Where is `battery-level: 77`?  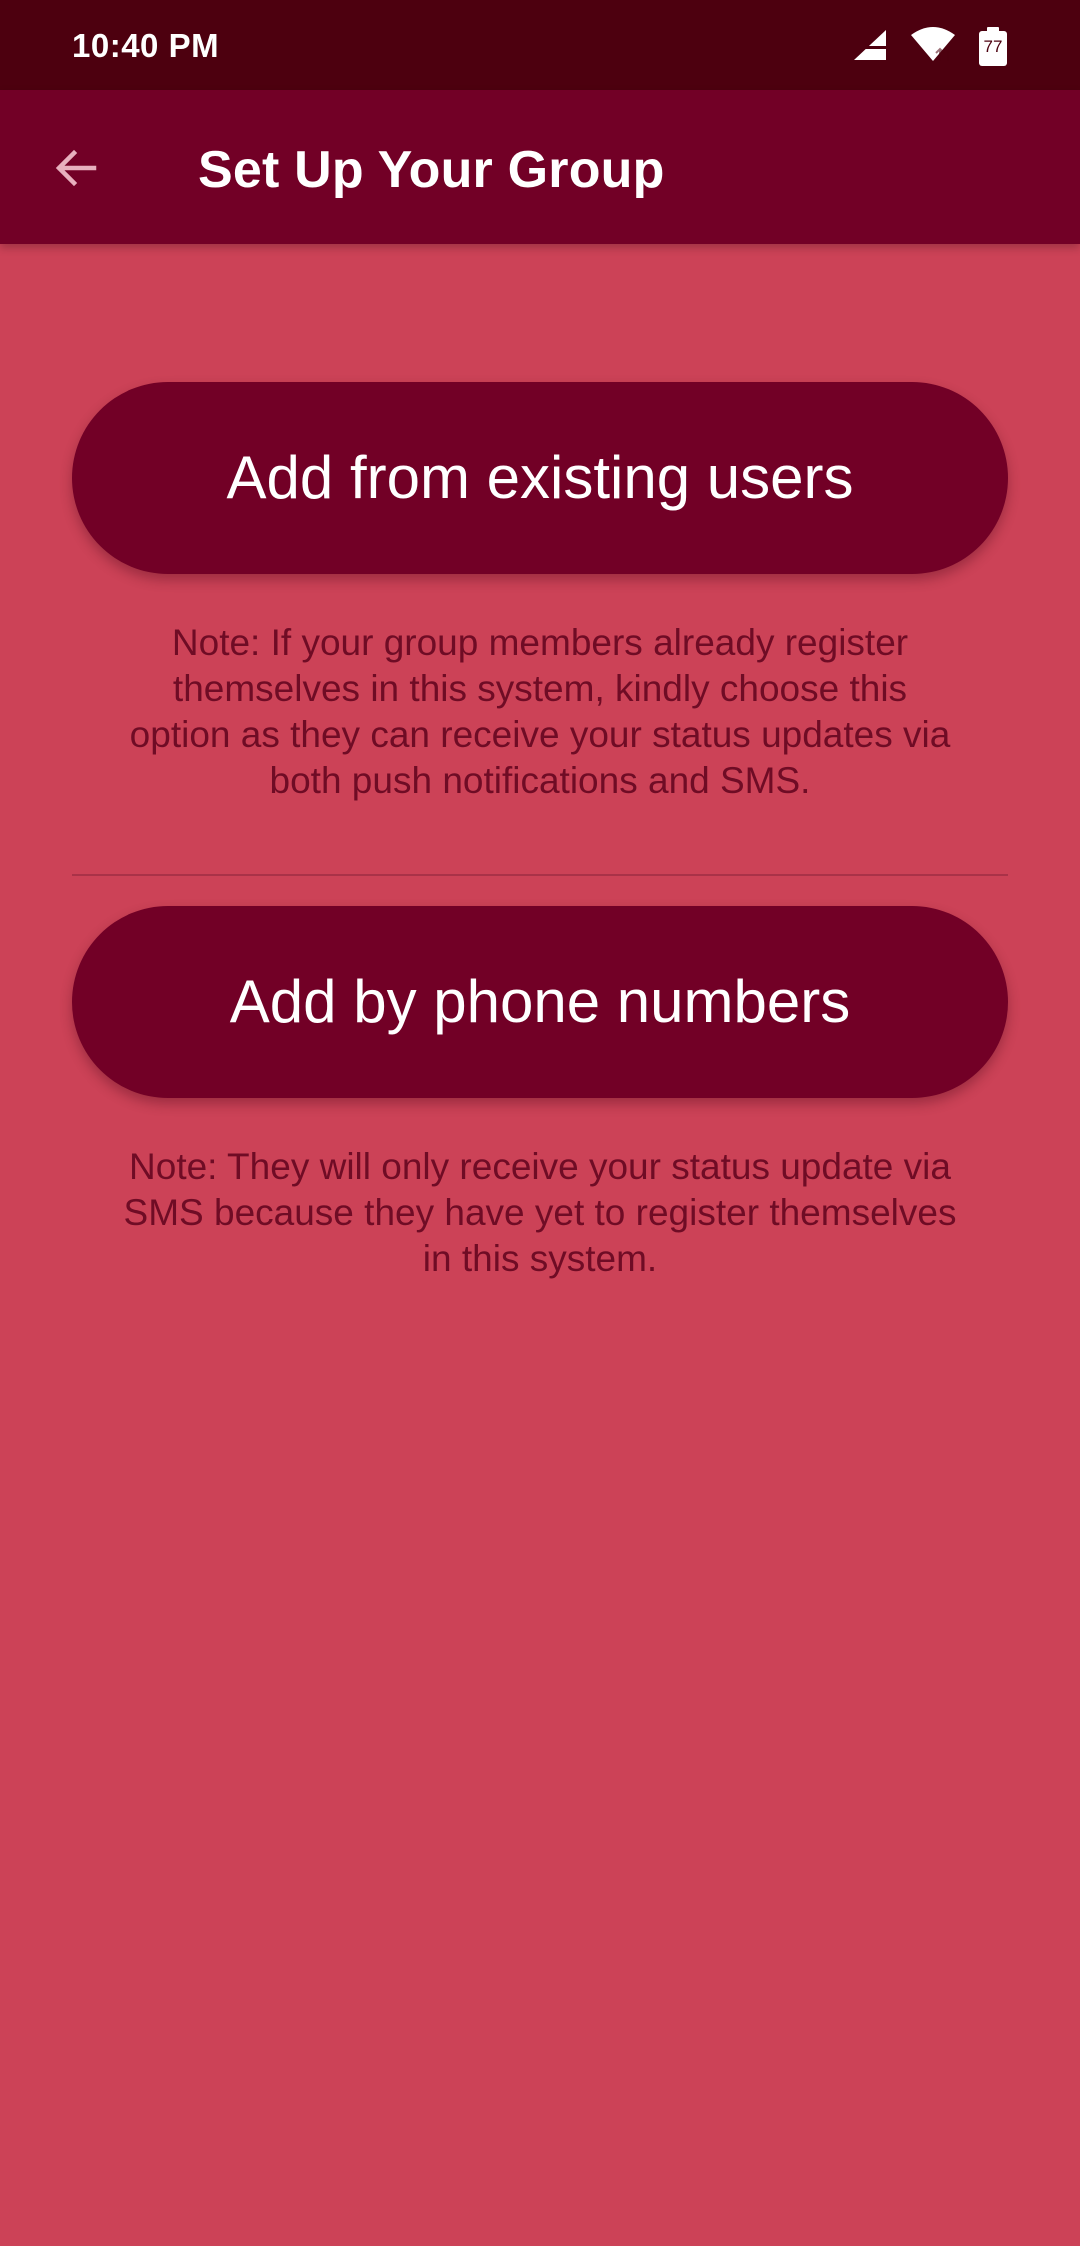
battery-level: 77 is located at coordinates (993, 46).